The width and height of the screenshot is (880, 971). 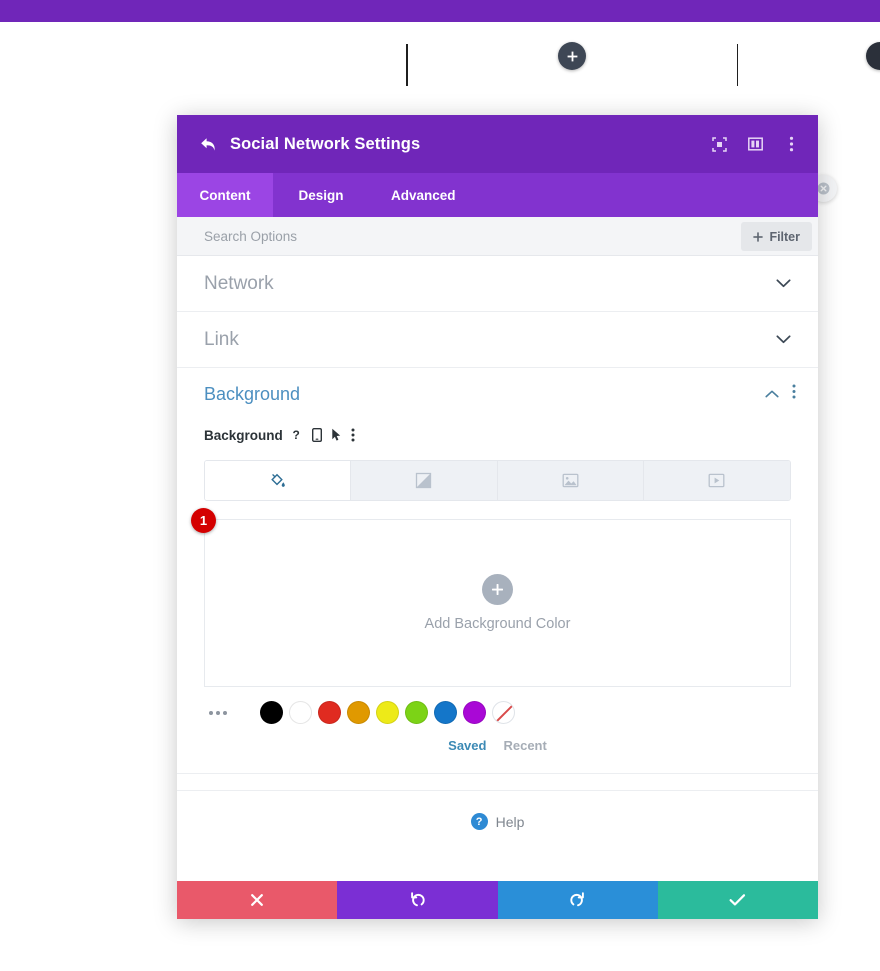 What do you see at coordinates (780, 394) in the screenshot?
I see `section-background-actions` at bounding box center [780, 394].